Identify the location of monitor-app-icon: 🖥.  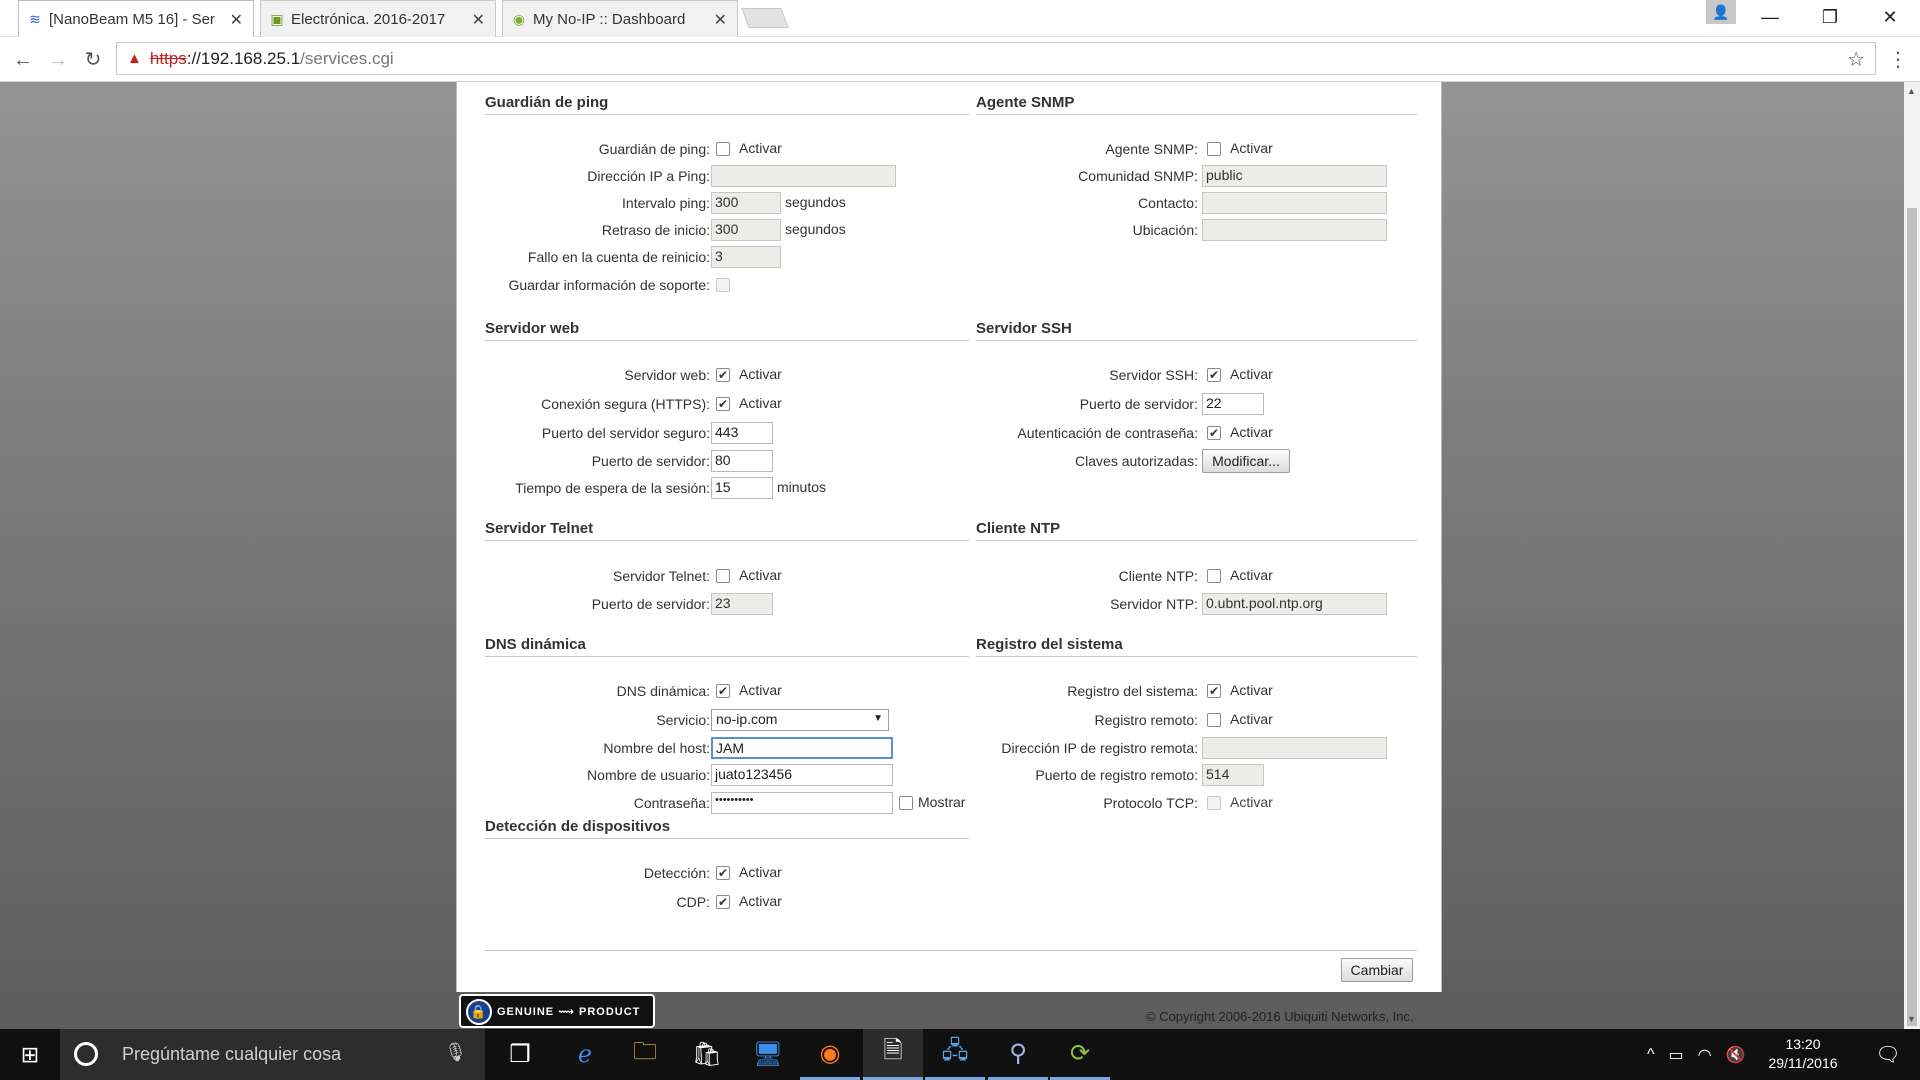
(768, 1054).